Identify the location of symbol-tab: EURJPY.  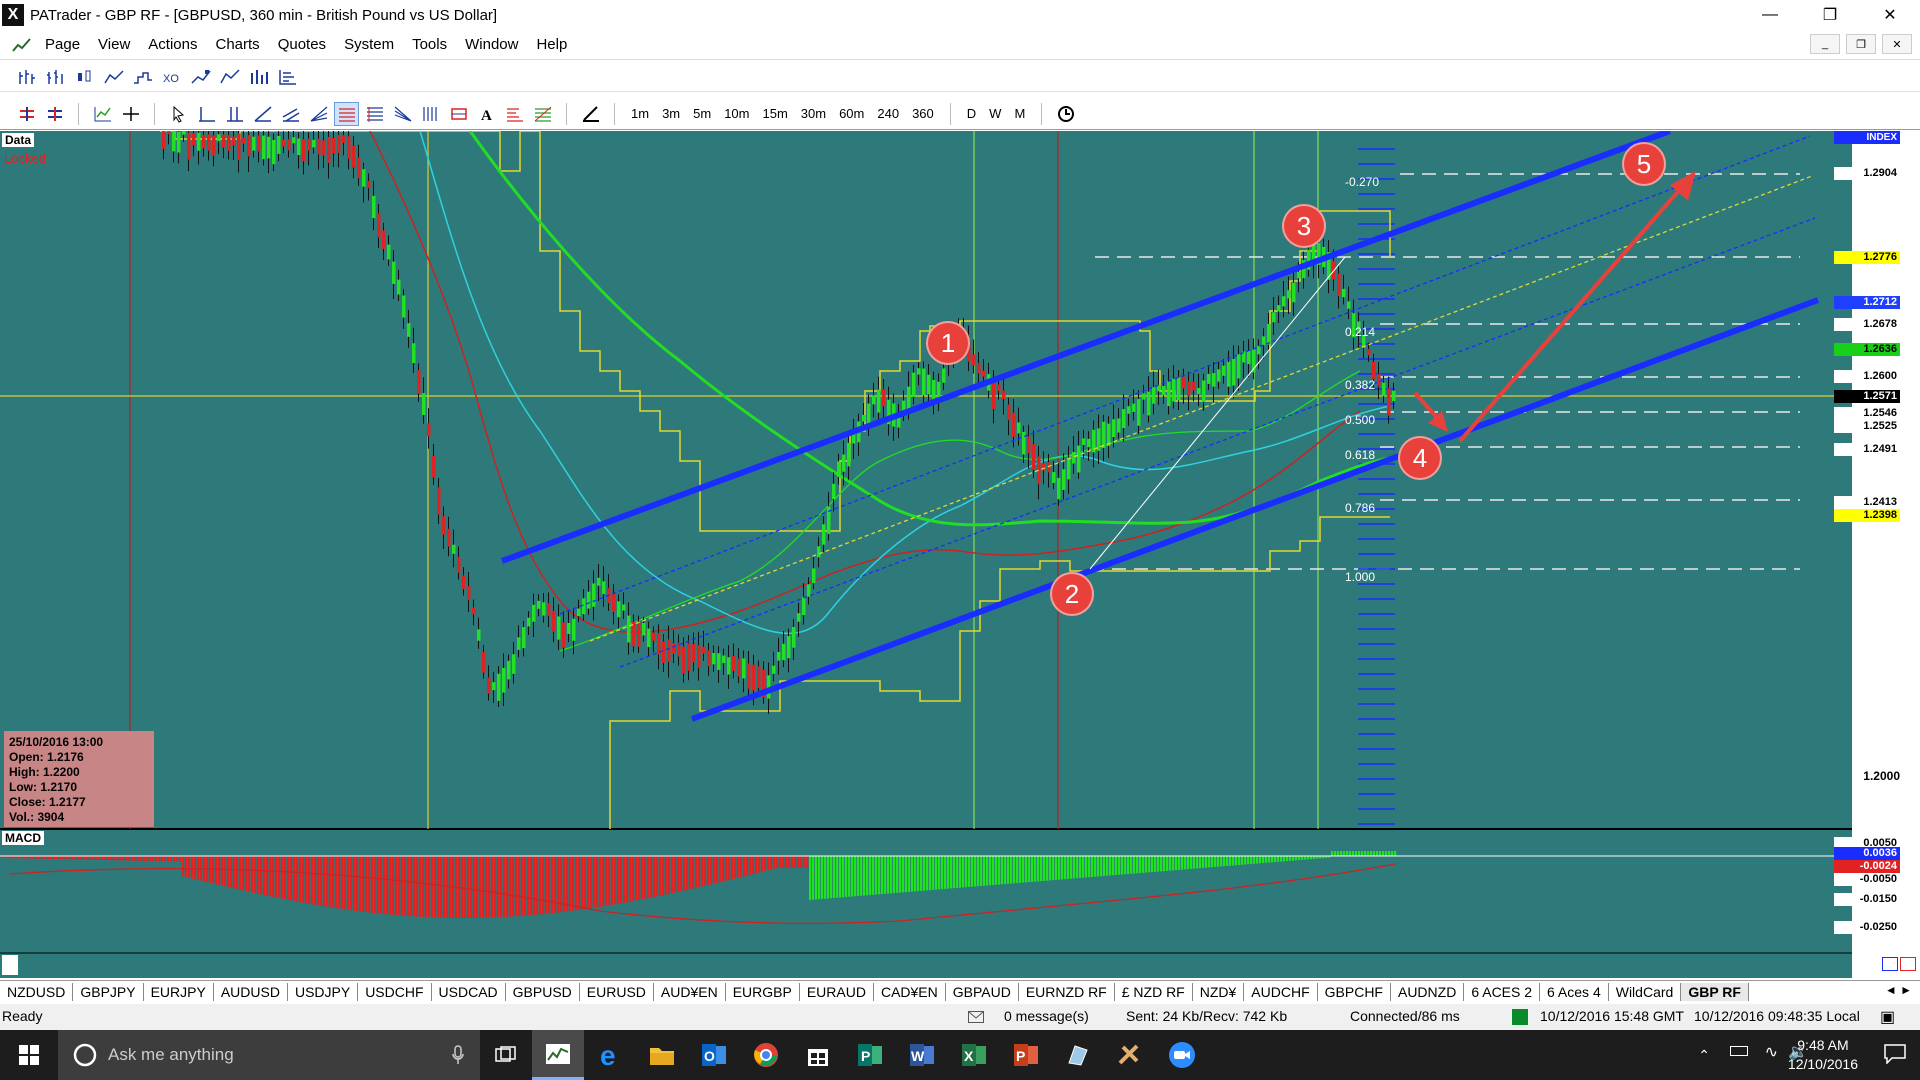
(179, 991).